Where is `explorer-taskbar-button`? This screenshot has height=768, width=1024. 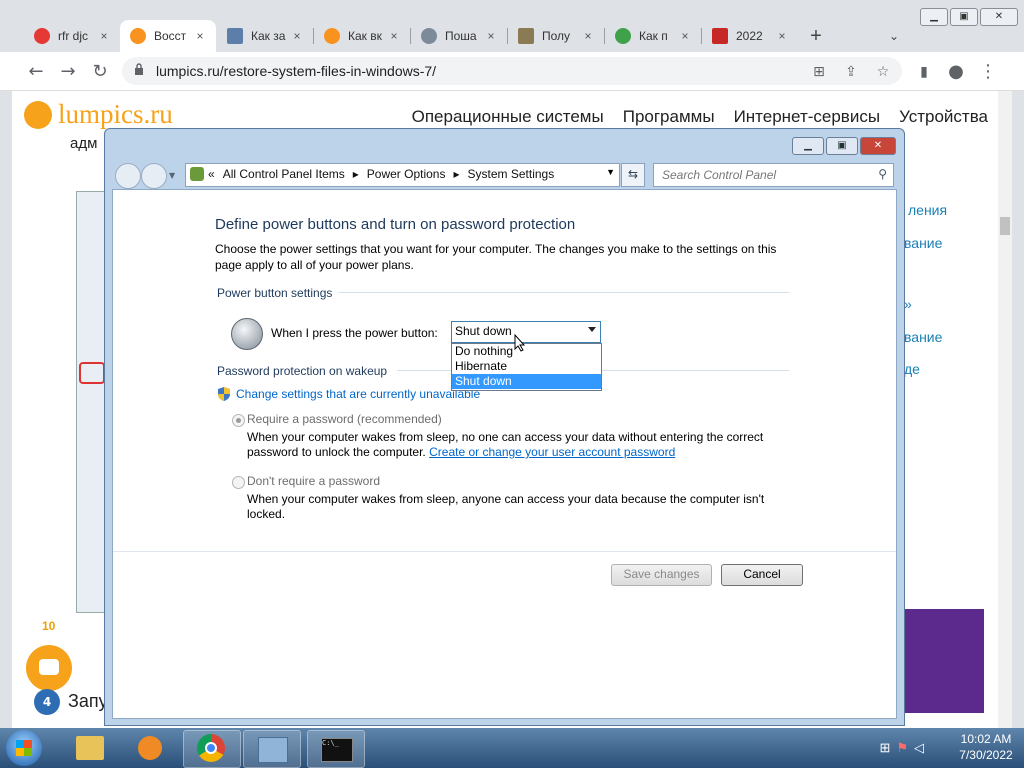 explorer-taskbar-button is located at coordinates (90, 748).